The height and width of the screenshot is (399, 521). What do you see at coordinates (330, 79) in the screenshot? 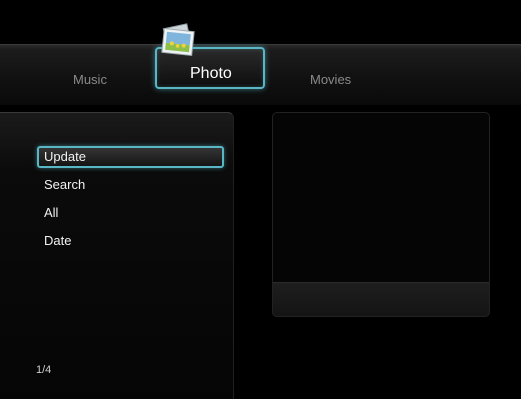
I see `tab-movies: Movies` at bounding box center [330, 79].